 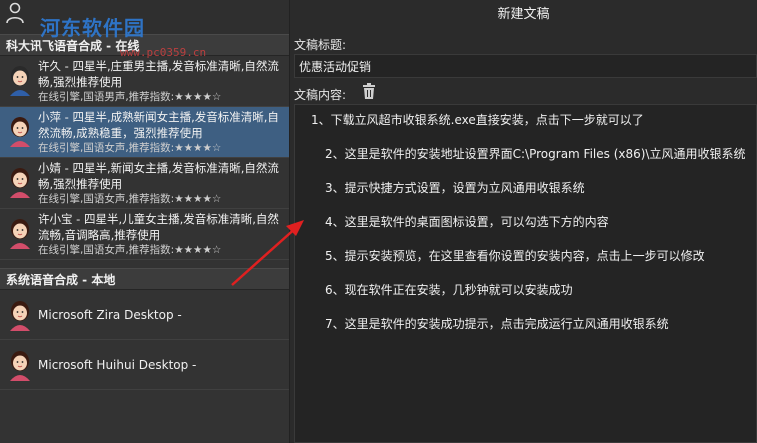 I want to click on watermark-url: www.pc0359.cn, so click(x=163, y=52).